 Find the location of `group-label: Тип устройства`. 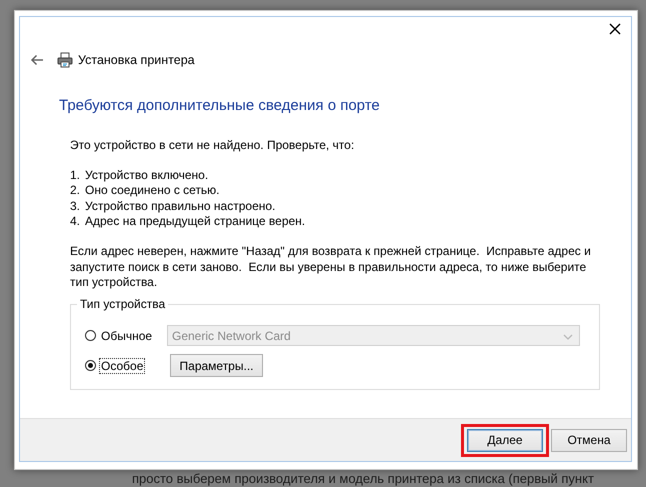

group-label: Тип устройства is located at coordinates (122, 303).